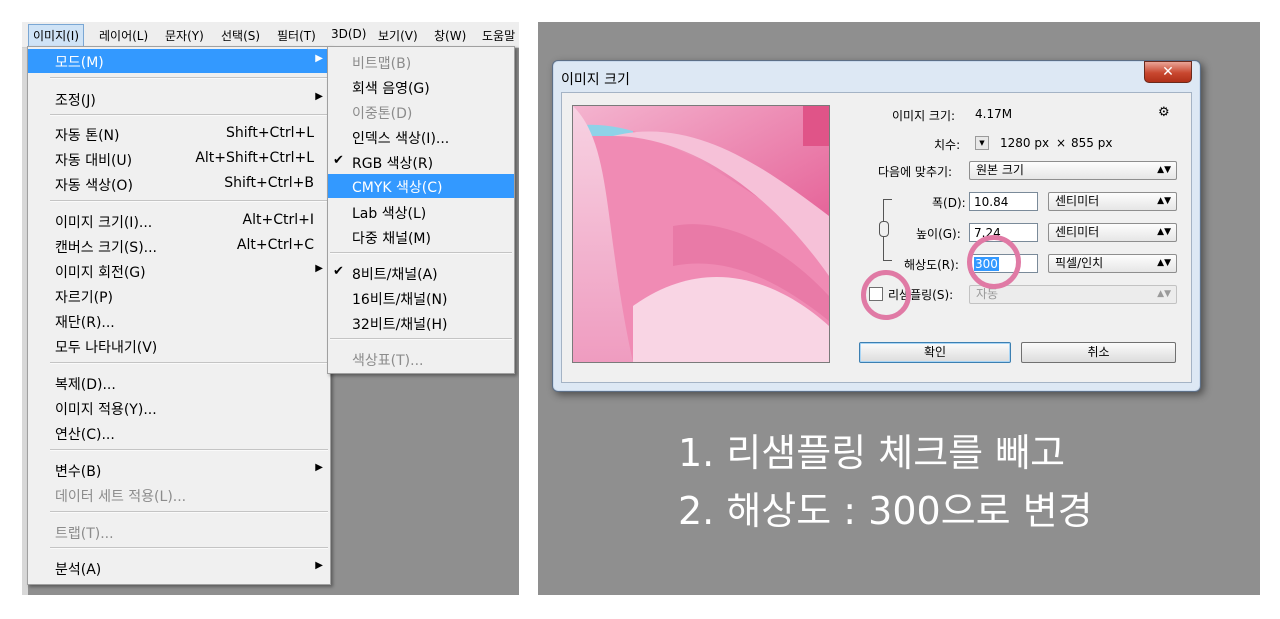 This screenshot has height=619, width=1280. Describe the element at coordinates (1077, 201) in the screenshot. I see `width-unit-value: 센티미터` at that location.